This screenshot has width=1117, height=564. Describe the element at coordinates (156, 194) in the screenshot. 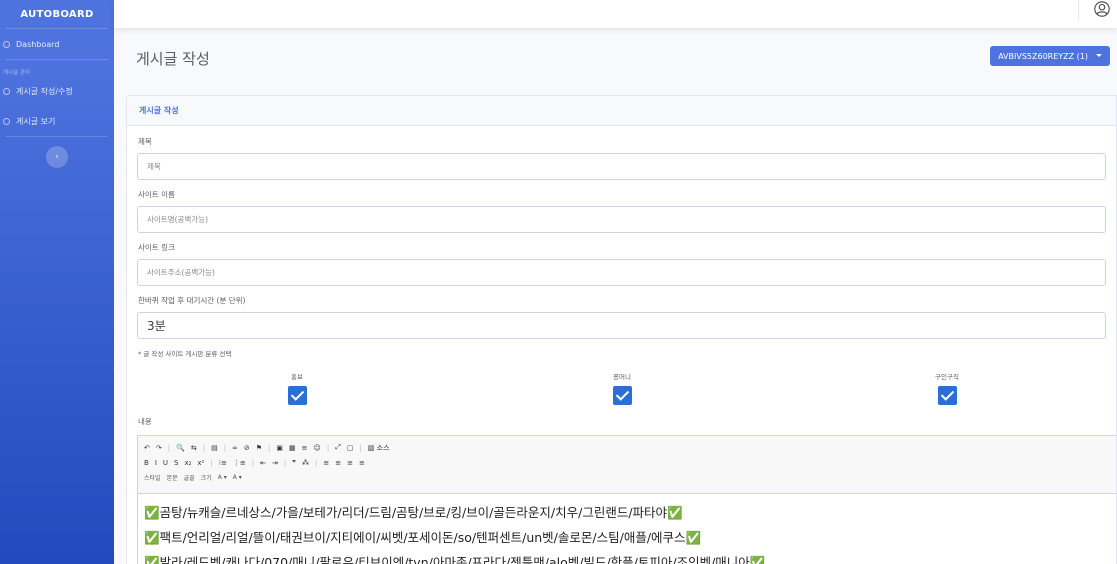

I see `site-name-label: 사이트 이름` at that location.